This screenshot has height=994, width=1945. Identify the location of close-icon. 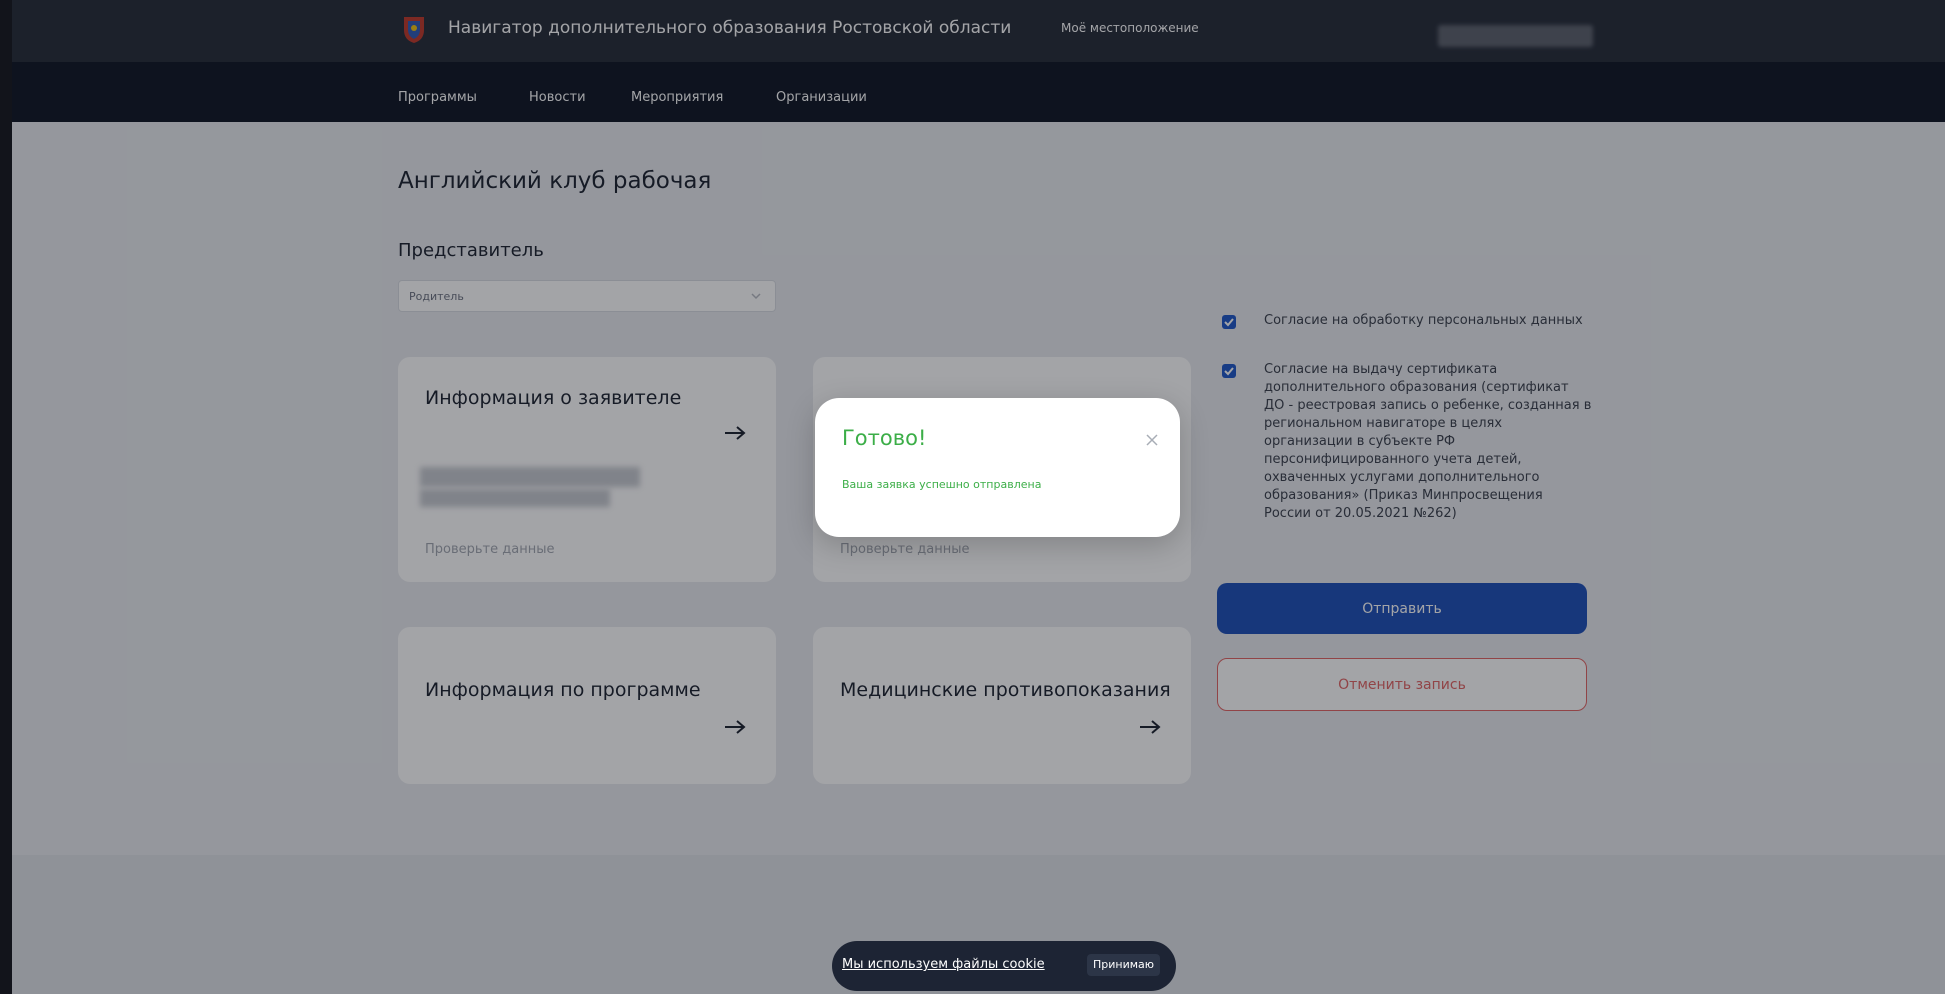
(1152, 440).